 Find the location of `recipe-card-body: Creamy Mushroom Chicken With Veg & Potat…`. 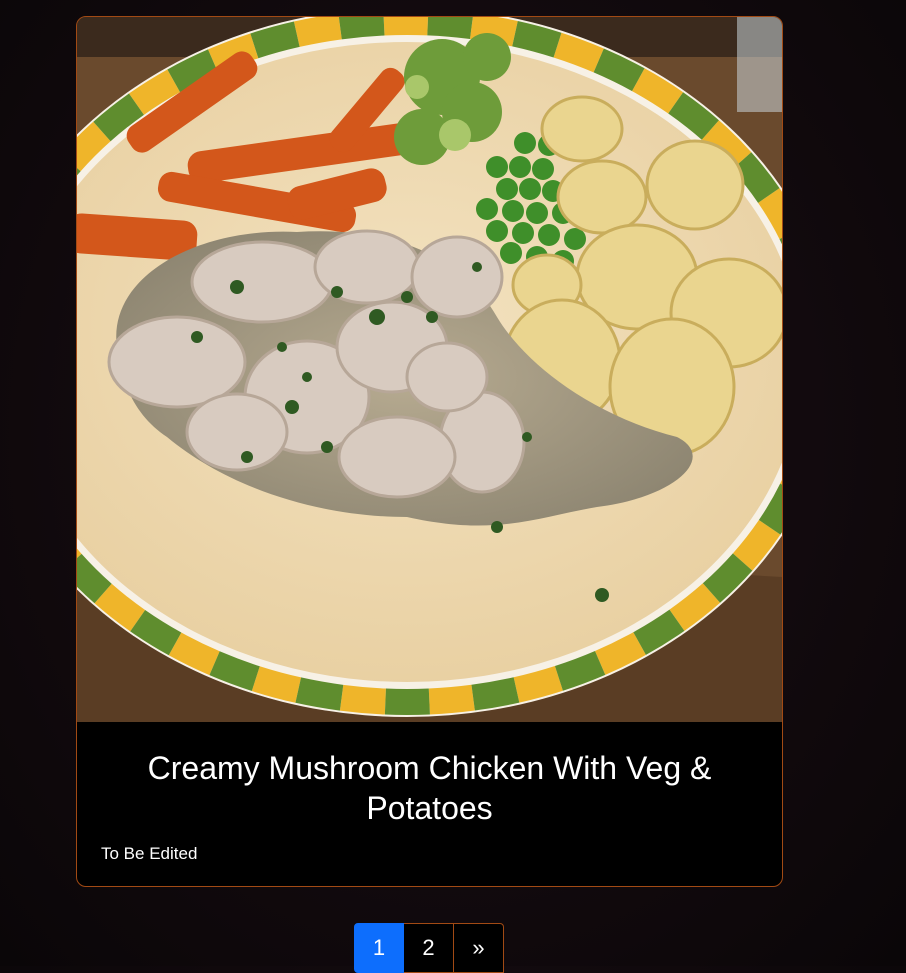

recipe-card-body: Creamy Mushroom Chicken With Veg & Potat… is located at coordinates (429, 804).